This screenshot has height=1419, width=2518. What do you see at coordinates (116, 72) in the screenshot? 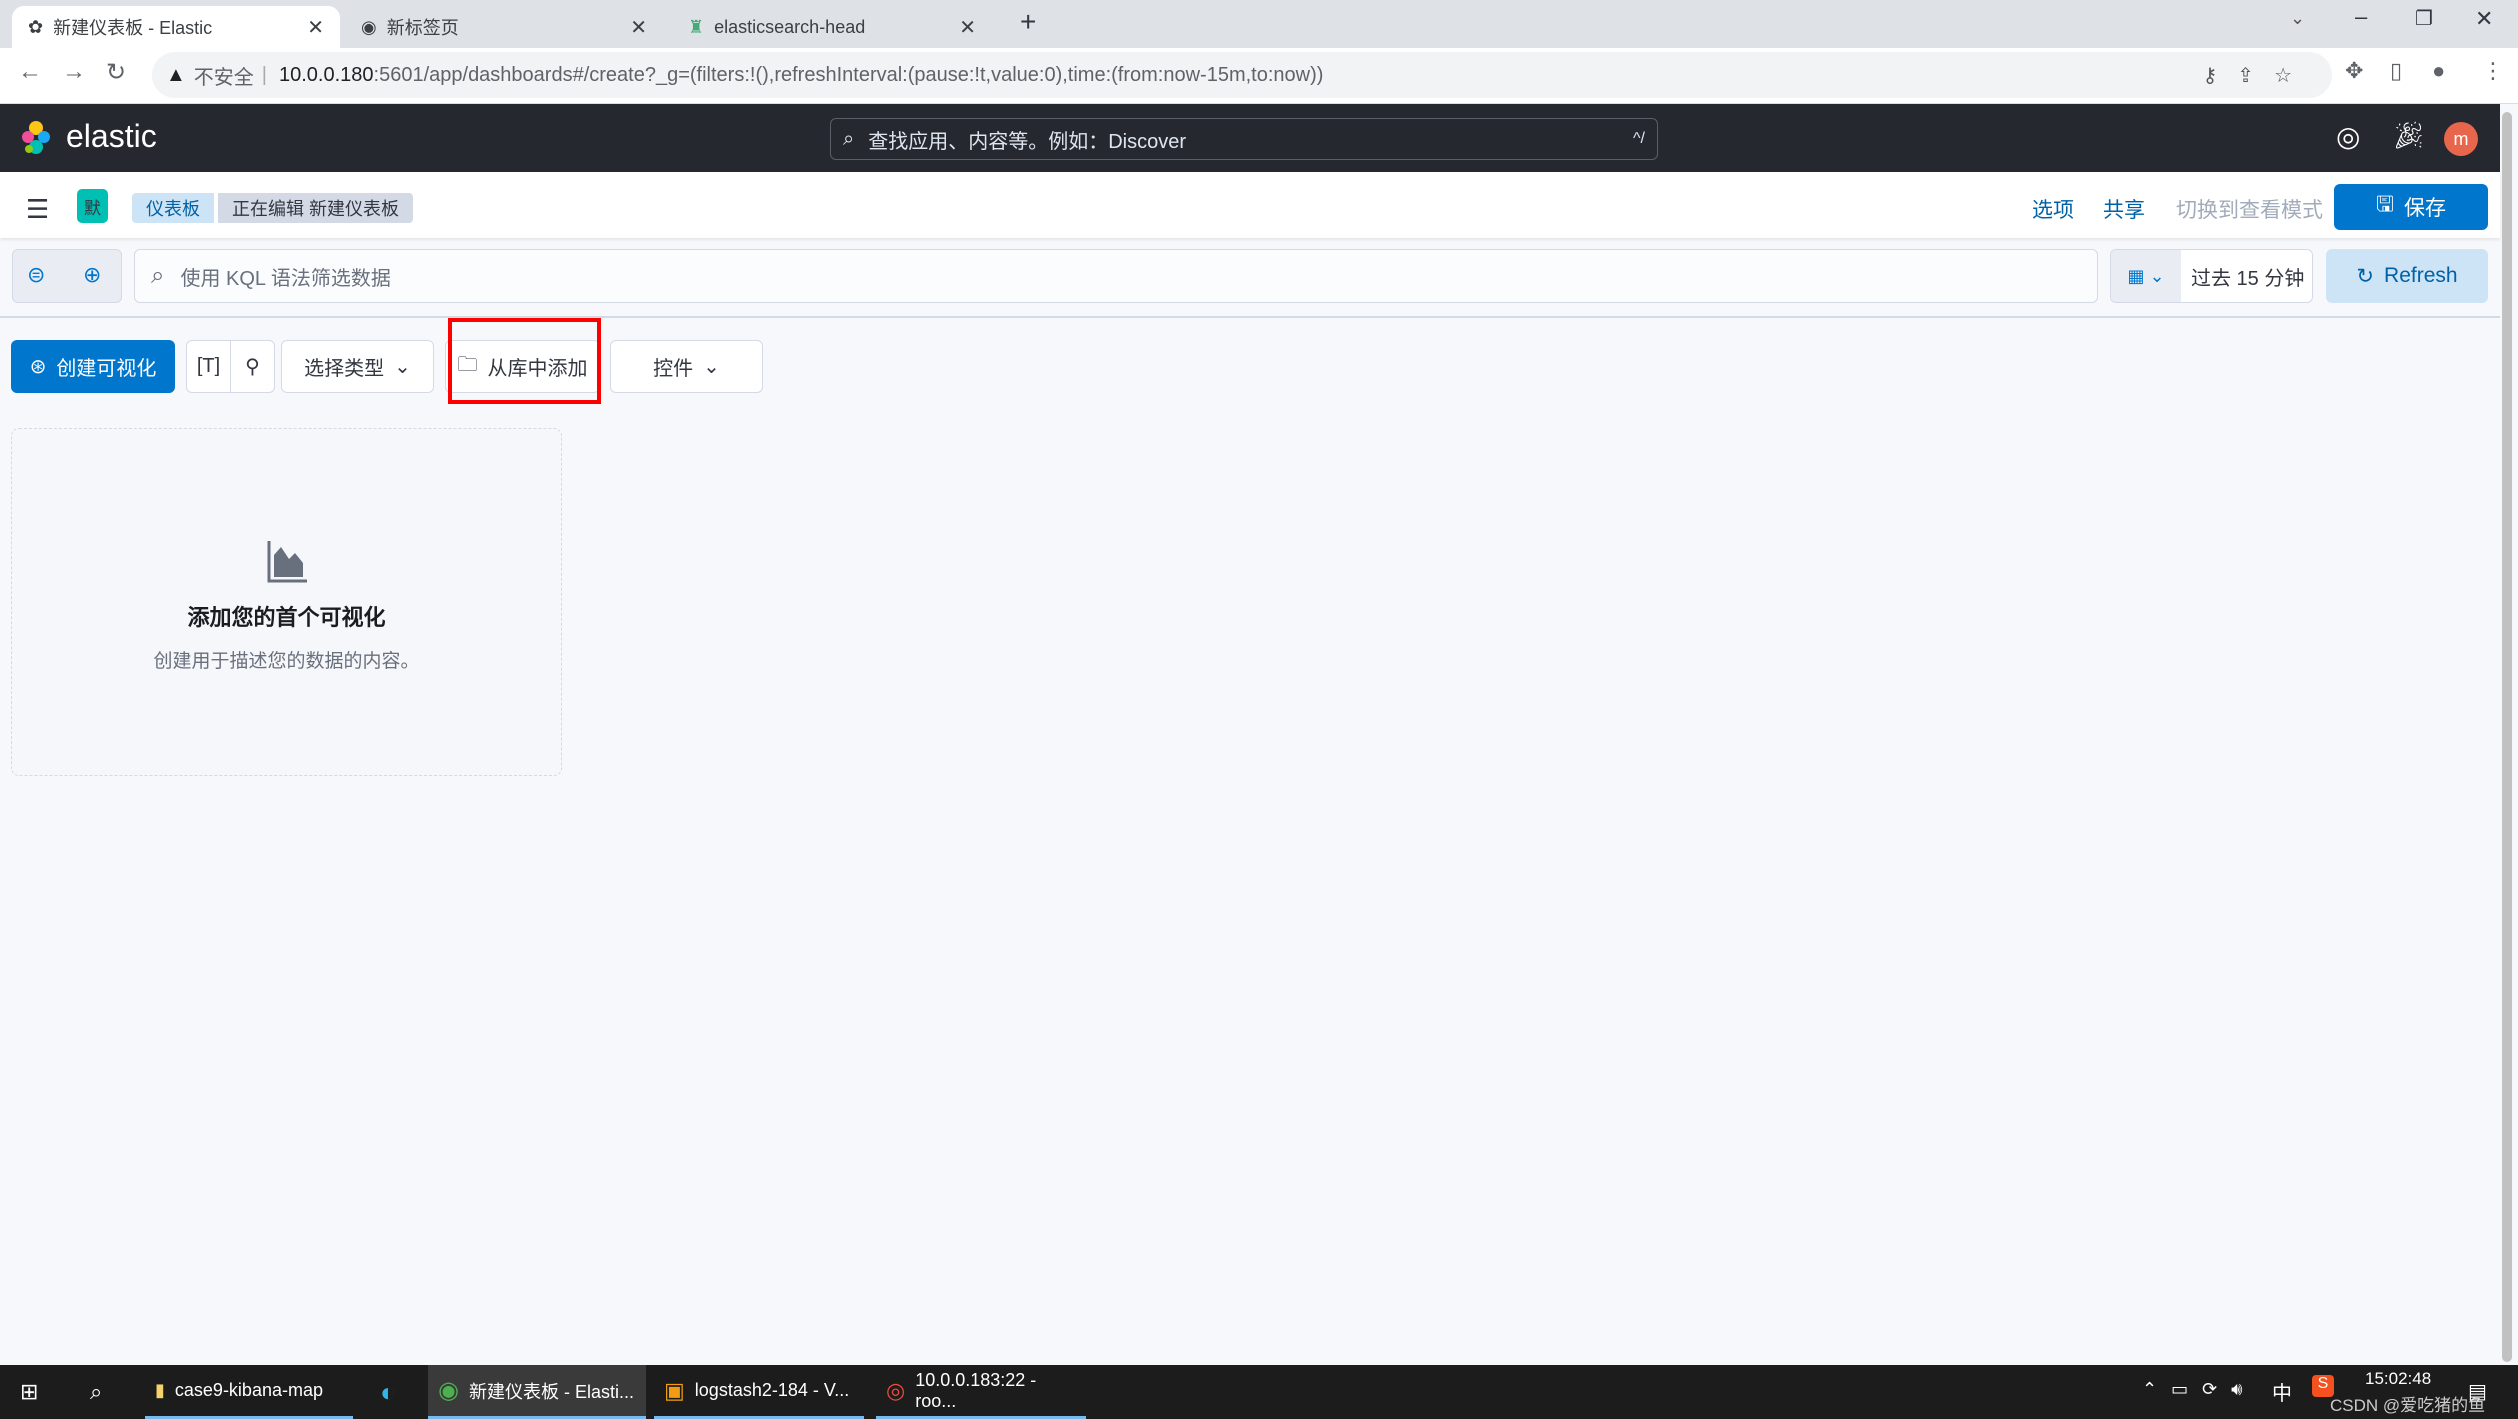
I see `reload-icon: ↻` at bounding box center [116, 72].